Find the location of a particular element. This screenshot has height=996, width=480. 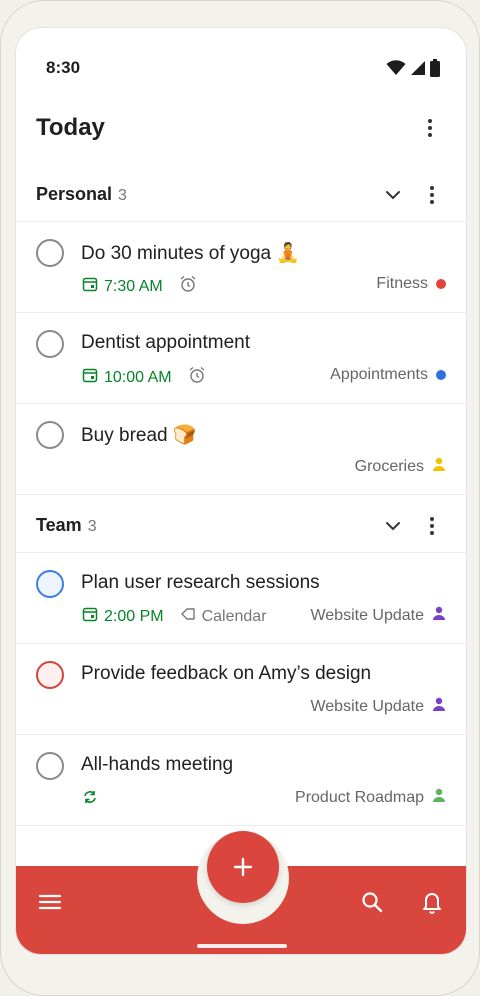

task-item: All-hands meeting Product Roadmap is located at coordinates (241, 780).